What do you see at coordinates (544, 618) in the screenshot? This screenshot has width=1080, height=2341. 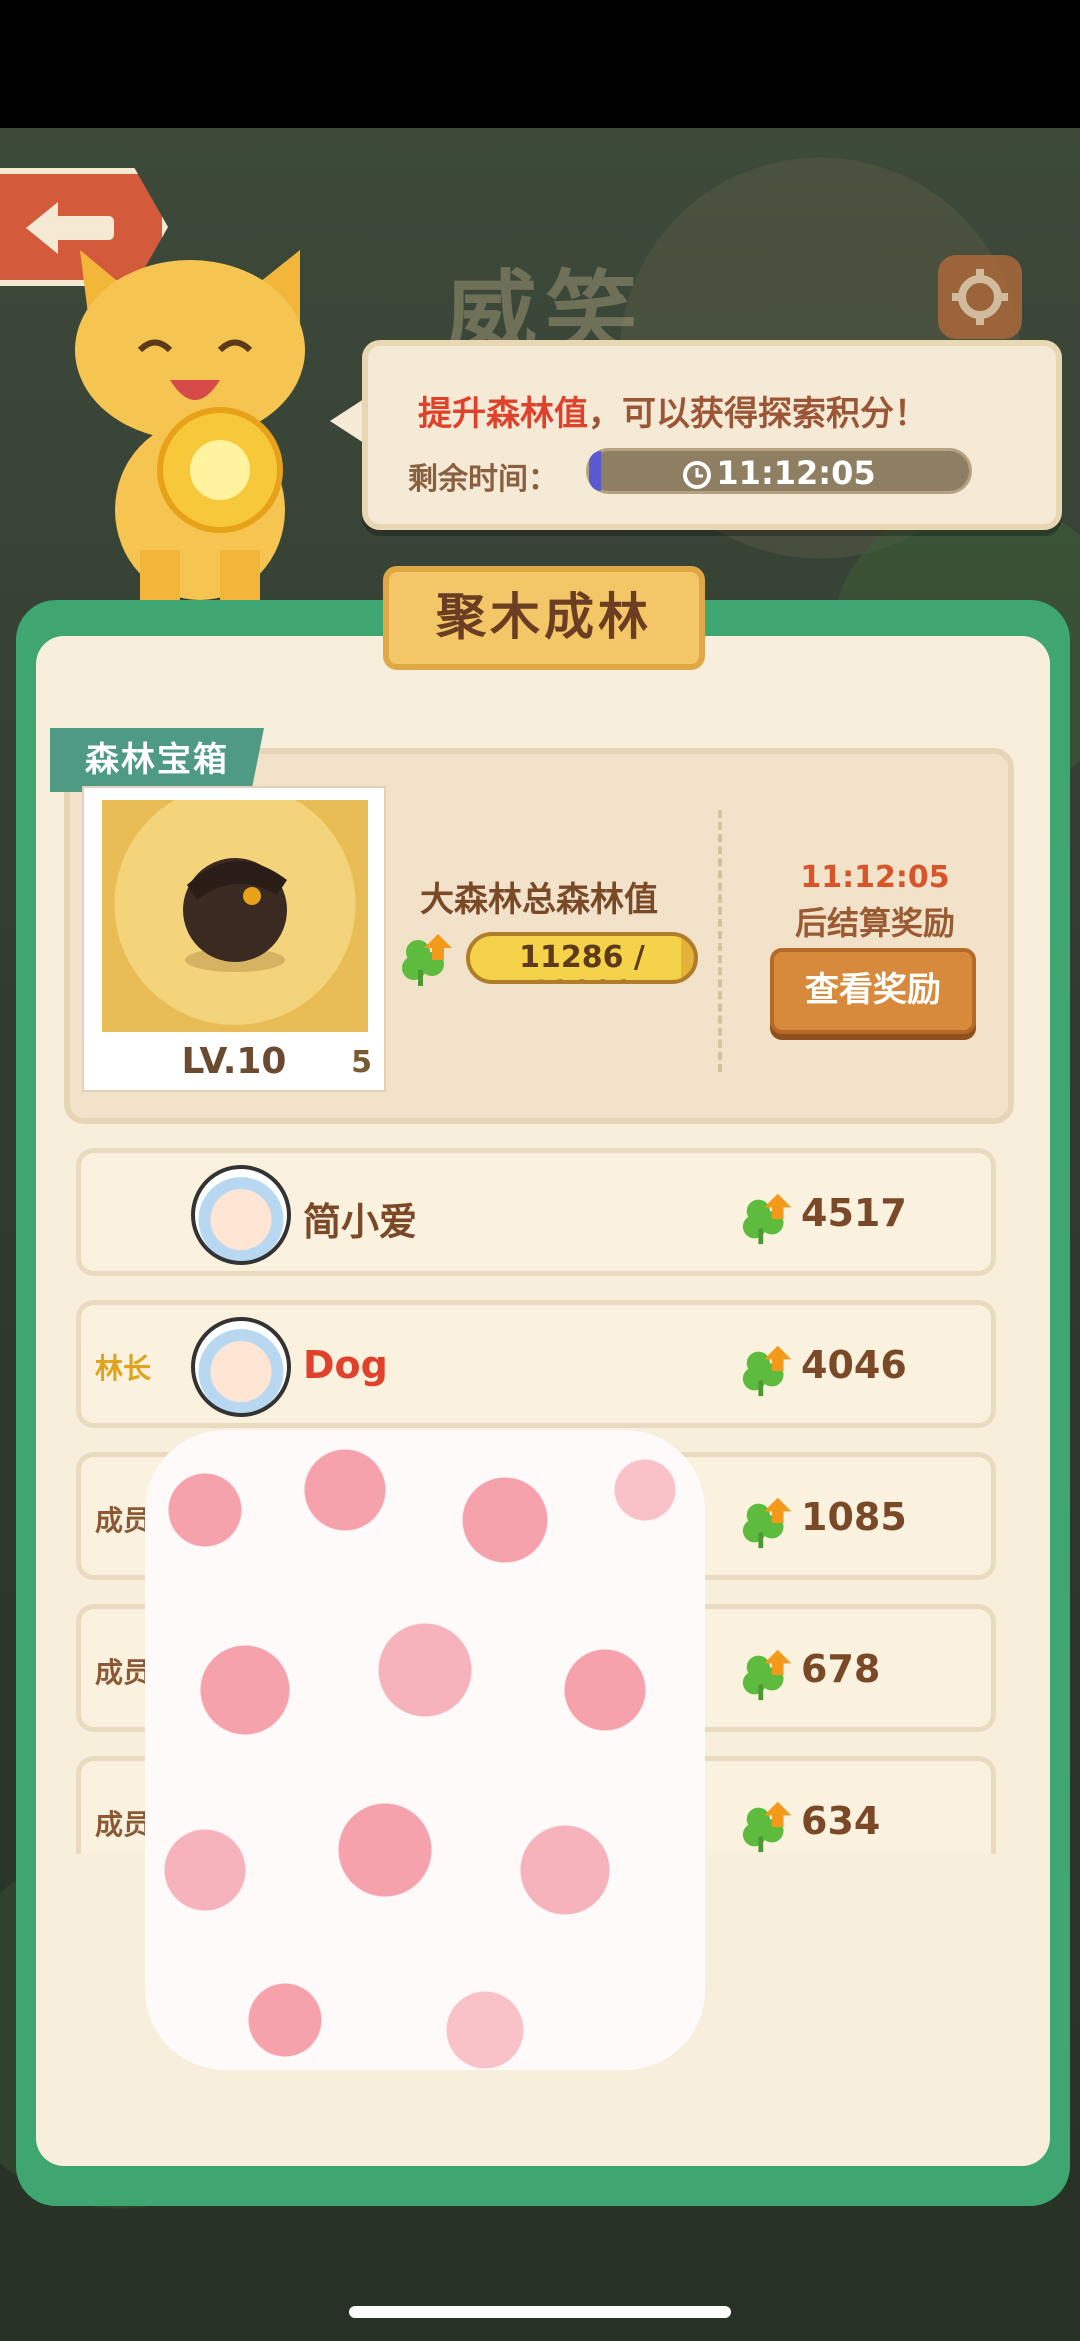 I see `panel-title: 聚木成林` at bounding box center [544, 618].